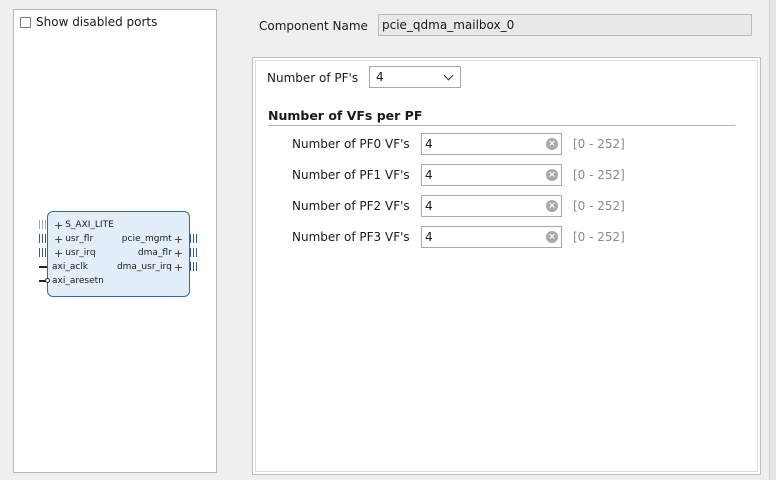 Image resolution: width=776 pixels, height=480 pixels. What do you see at coordinates (89, 225) in the screenshot?
I see `port-label: S_AXI_LITE` at bounding box center [89, 225].